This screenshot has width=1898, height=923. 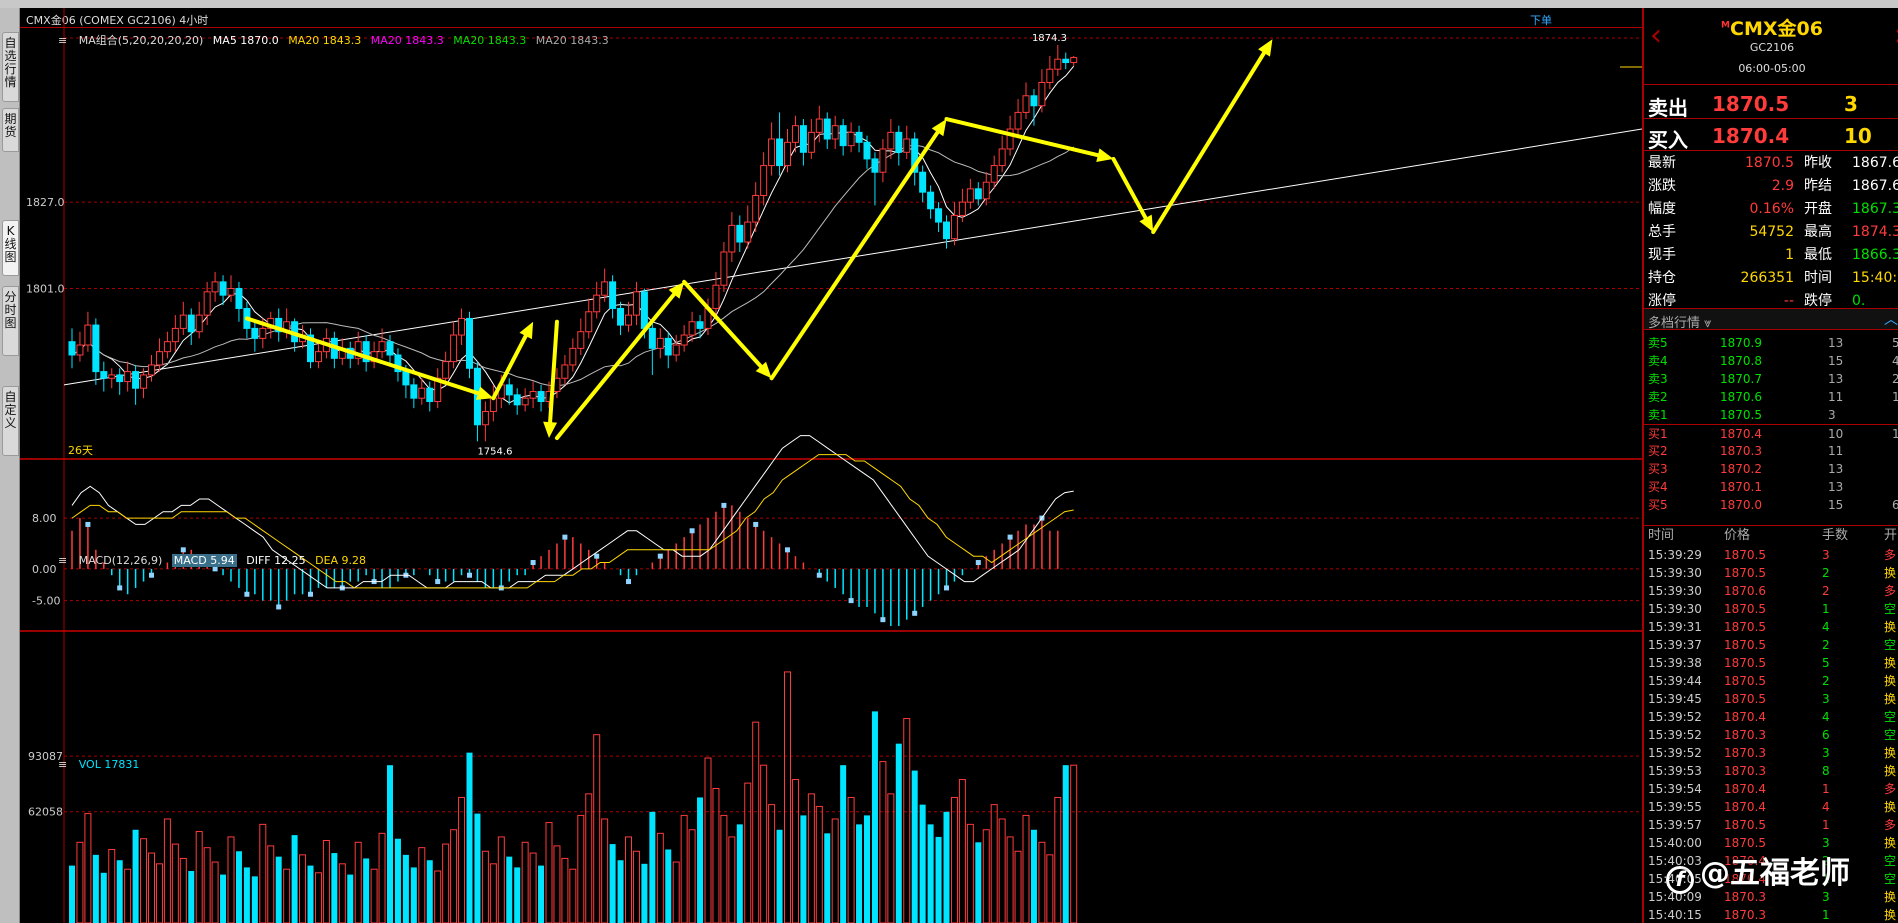 What do you see at coordinates (1049, 38) in the screenshot?
I see `high-label: 1874.3` at bounding box center [1049, 38].